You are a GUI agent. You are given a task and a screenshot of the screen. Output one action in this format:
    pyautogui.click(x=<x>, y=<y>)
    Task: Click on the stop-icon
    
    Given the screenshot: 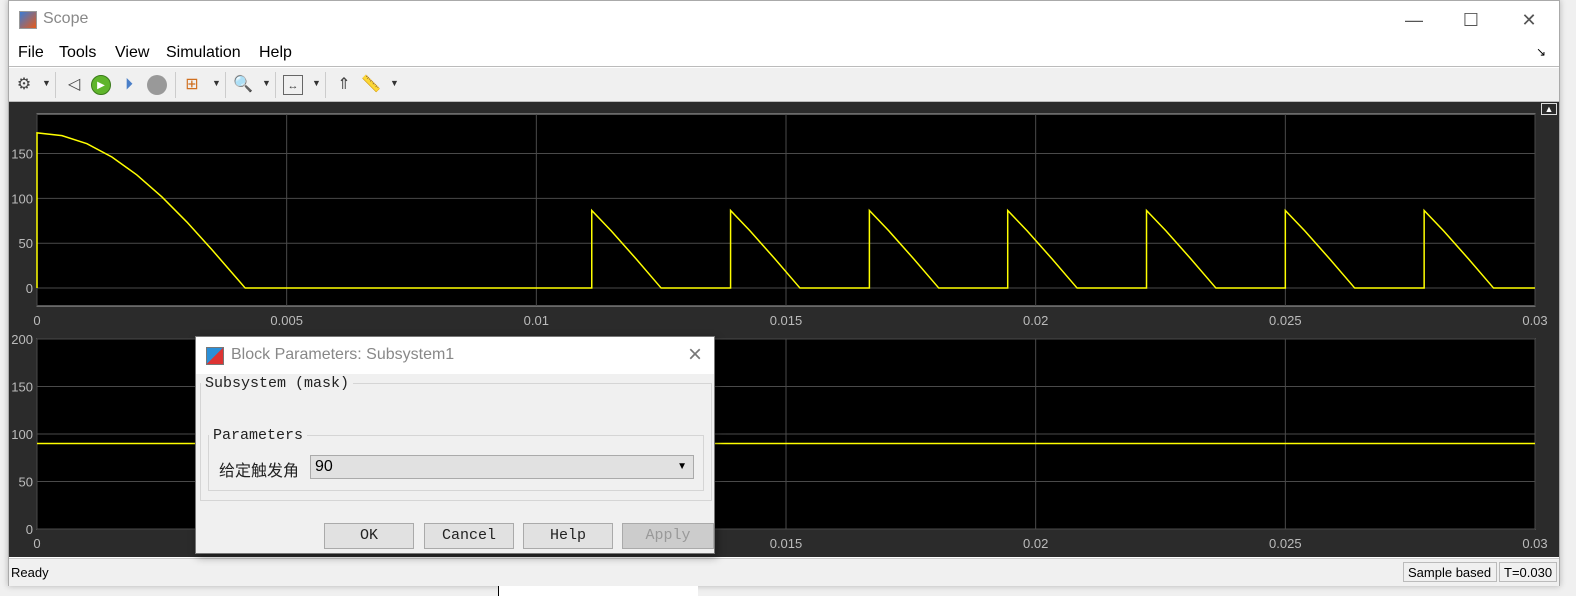 What is the action you would take?
    pyautogui.click(x=157, y=85)
    